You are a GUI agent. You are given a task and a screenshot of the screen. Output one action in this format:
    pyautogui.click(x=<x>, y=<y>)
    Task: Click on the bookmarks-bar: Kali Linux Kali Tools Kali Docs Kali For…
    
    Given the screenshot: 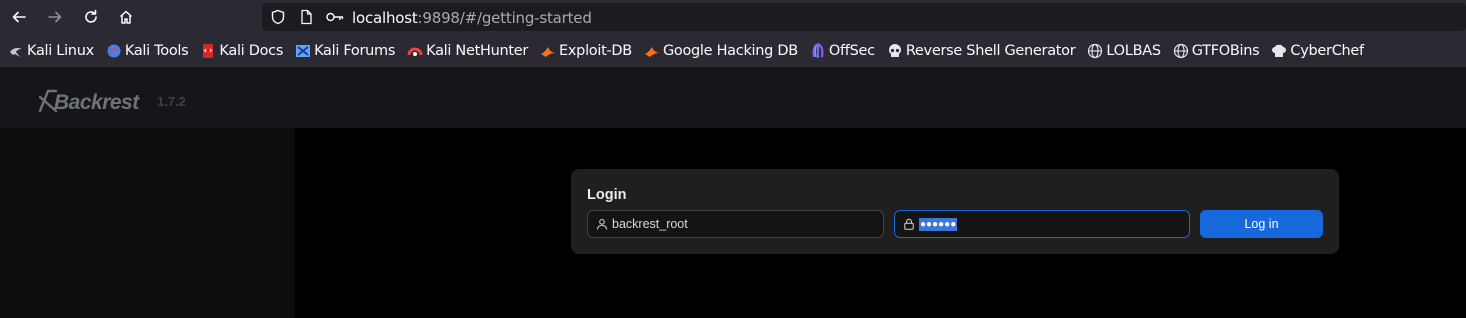 What is the action you would take?
    pyautogui.click(x=733, y=50)
    